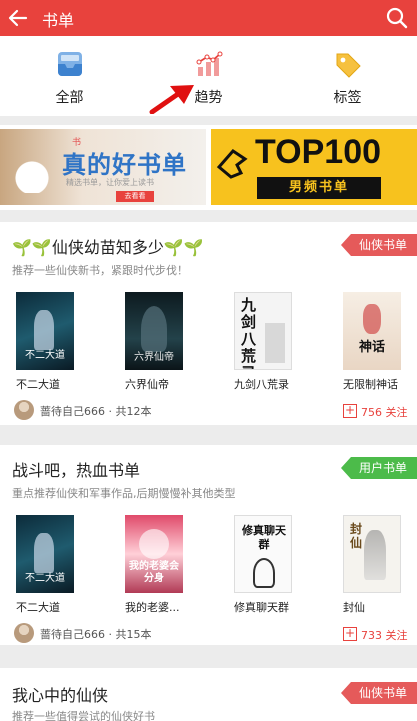  I want to click on category-tags: 标签, so click(347, 76).